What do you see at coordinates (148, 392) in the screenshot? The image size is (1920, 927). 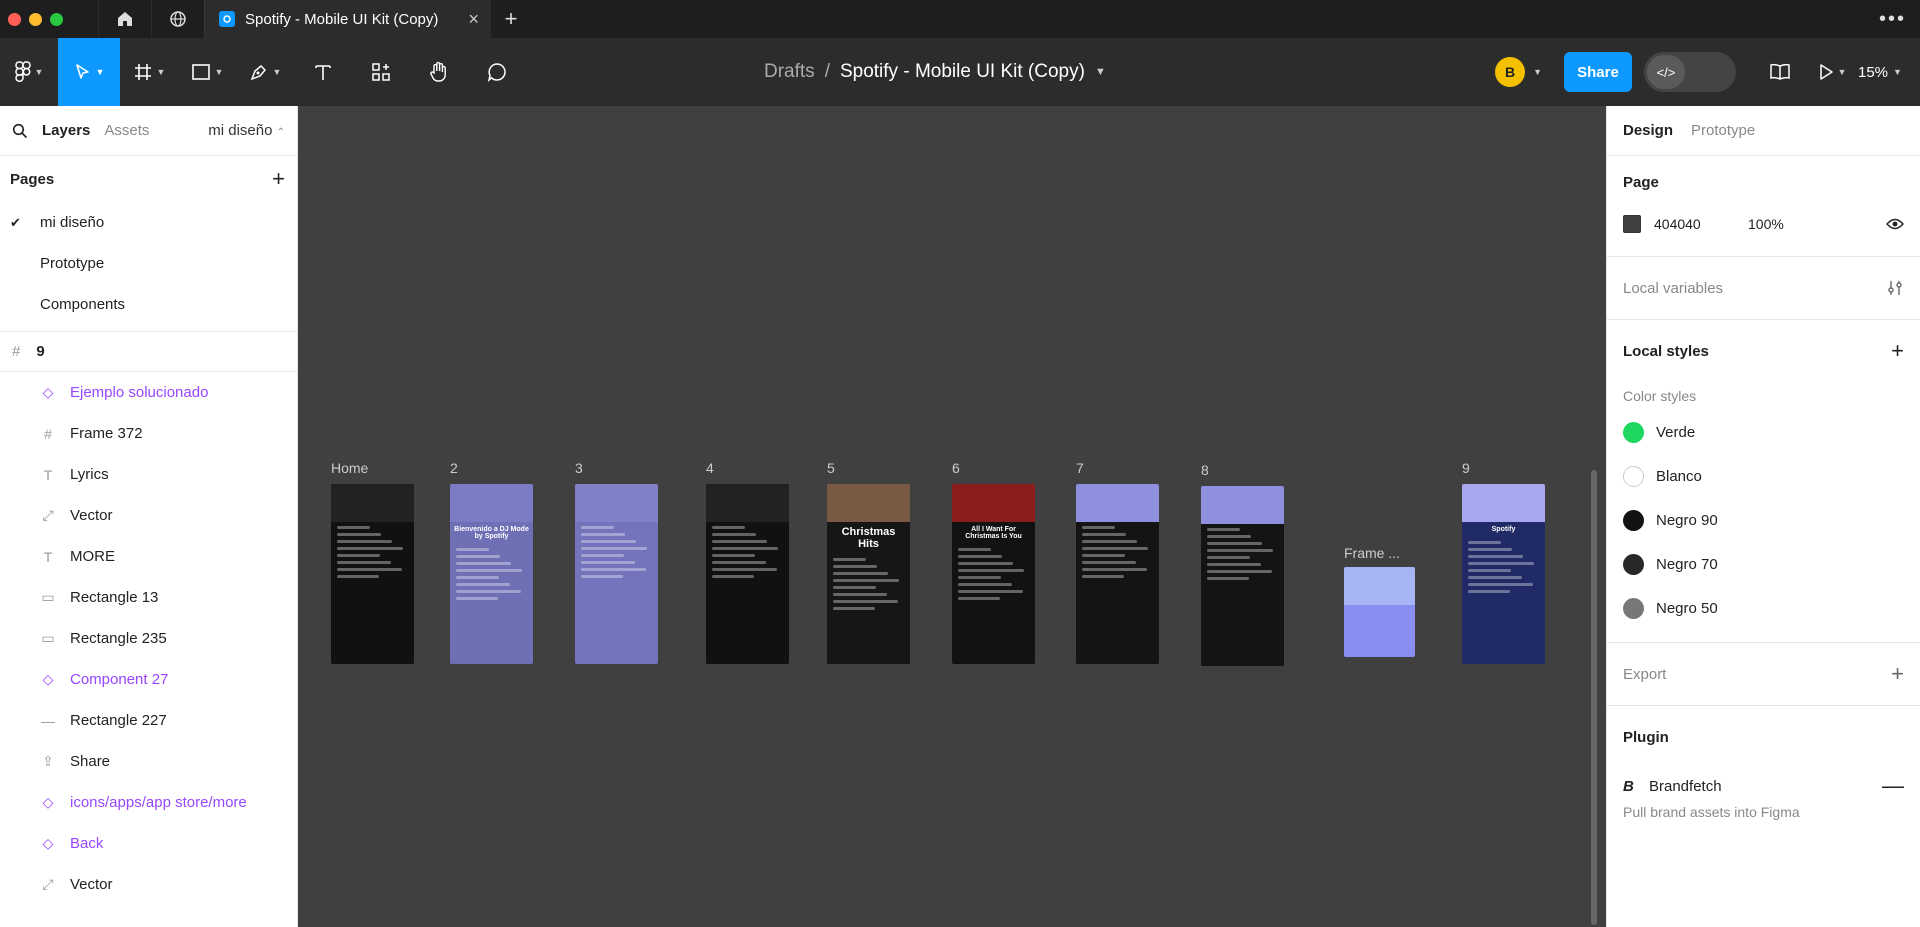 I see `layer-item: ◇ Ejemplo solucionado` at bounding box center [148, 392].